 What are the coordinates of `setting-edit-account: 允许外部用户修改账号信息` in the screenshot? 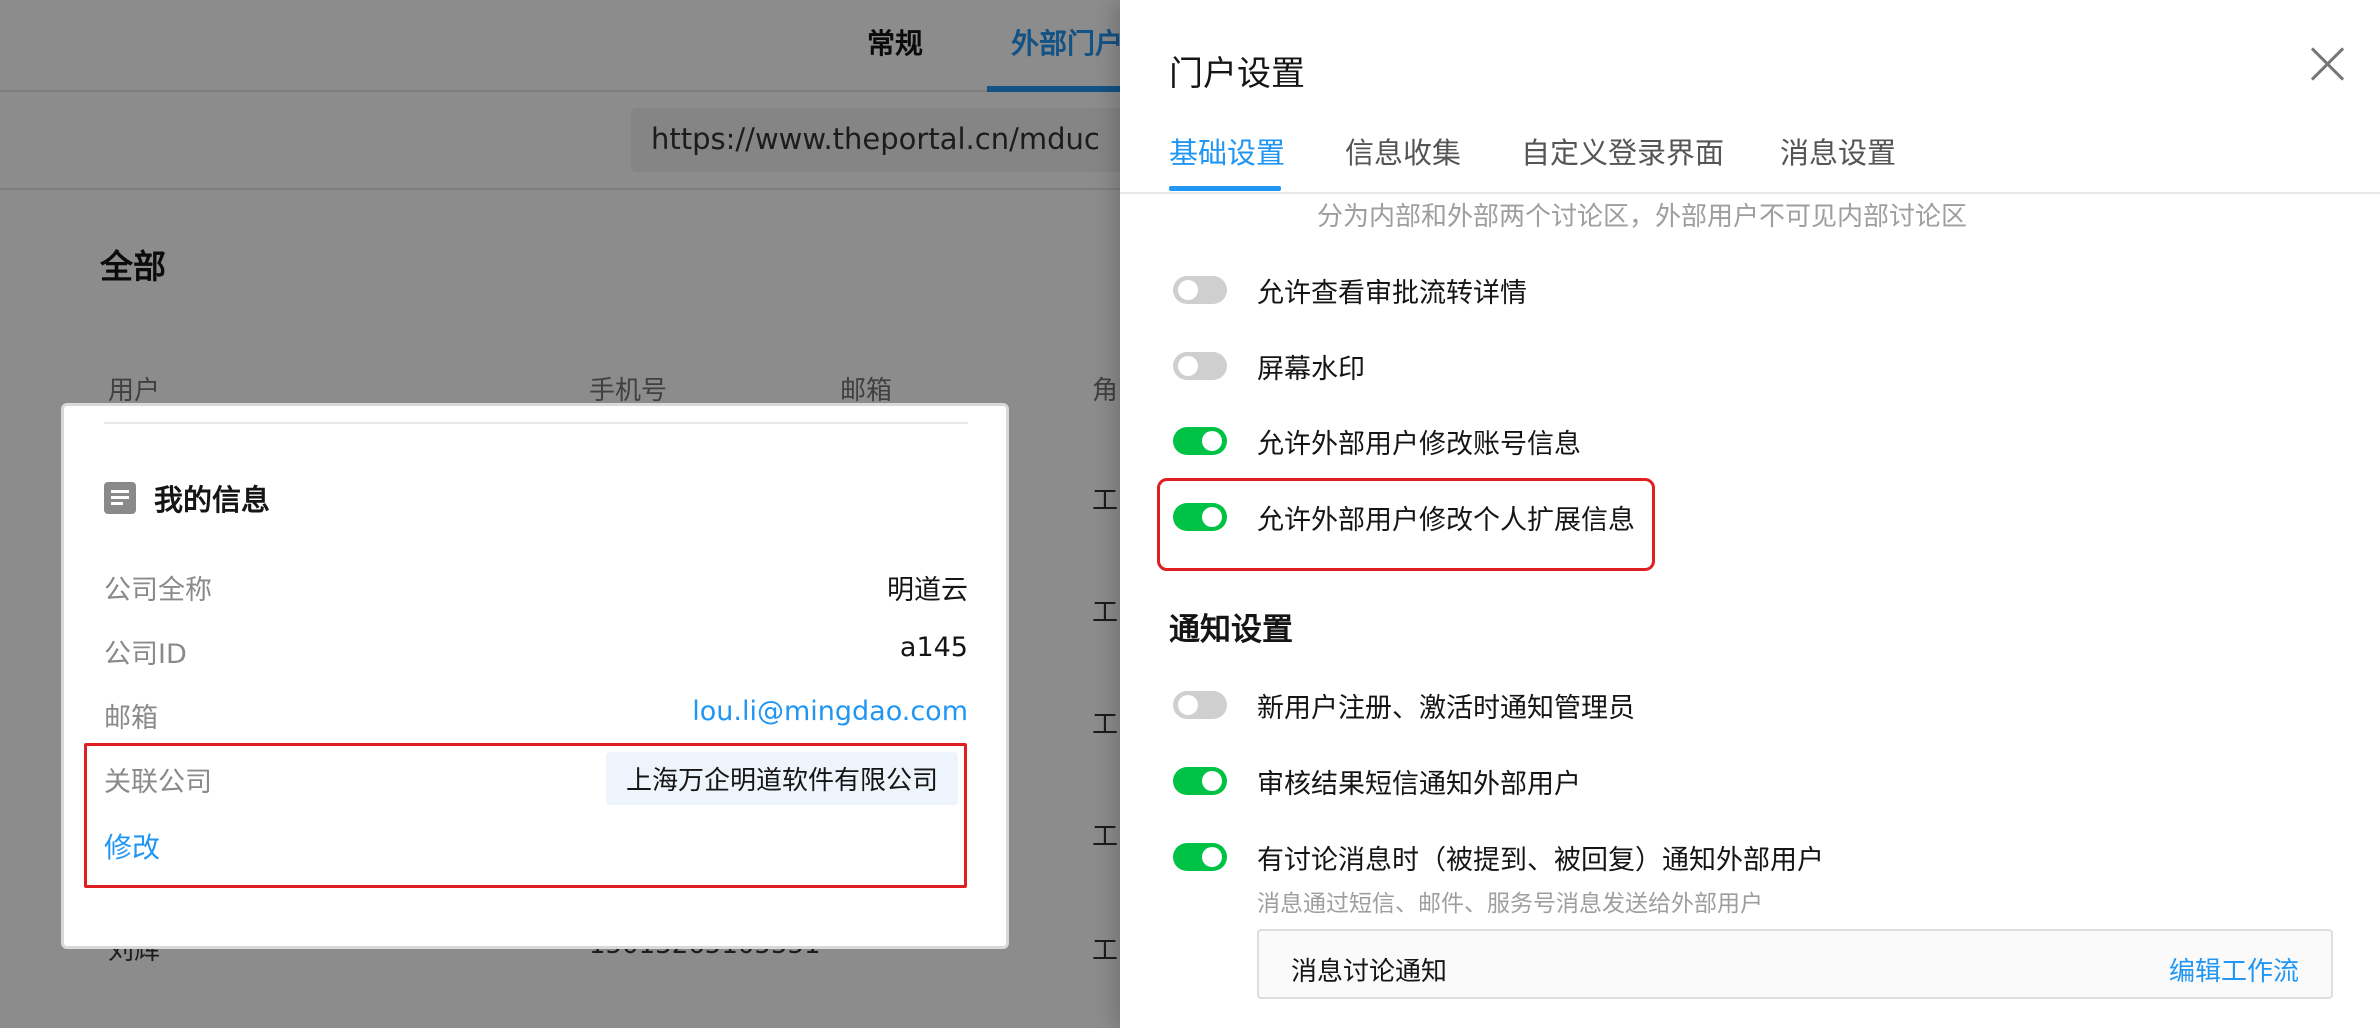 It's located at (1377, 441).